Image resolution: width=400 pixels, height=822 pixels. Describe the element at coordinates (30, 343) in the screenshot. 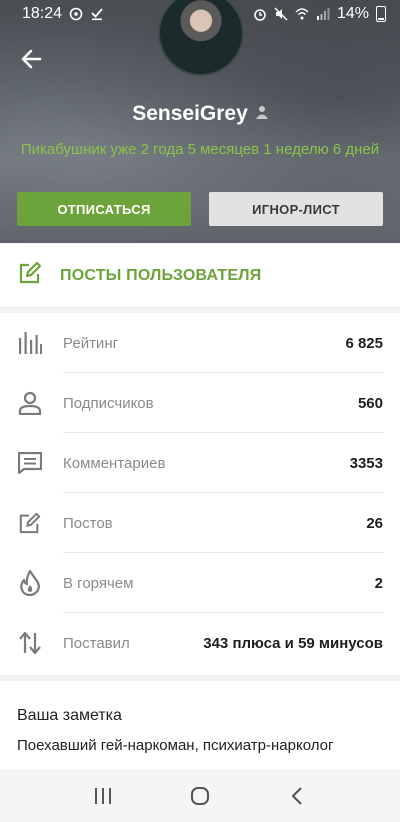

I see `bar-chart-icon` at that location.